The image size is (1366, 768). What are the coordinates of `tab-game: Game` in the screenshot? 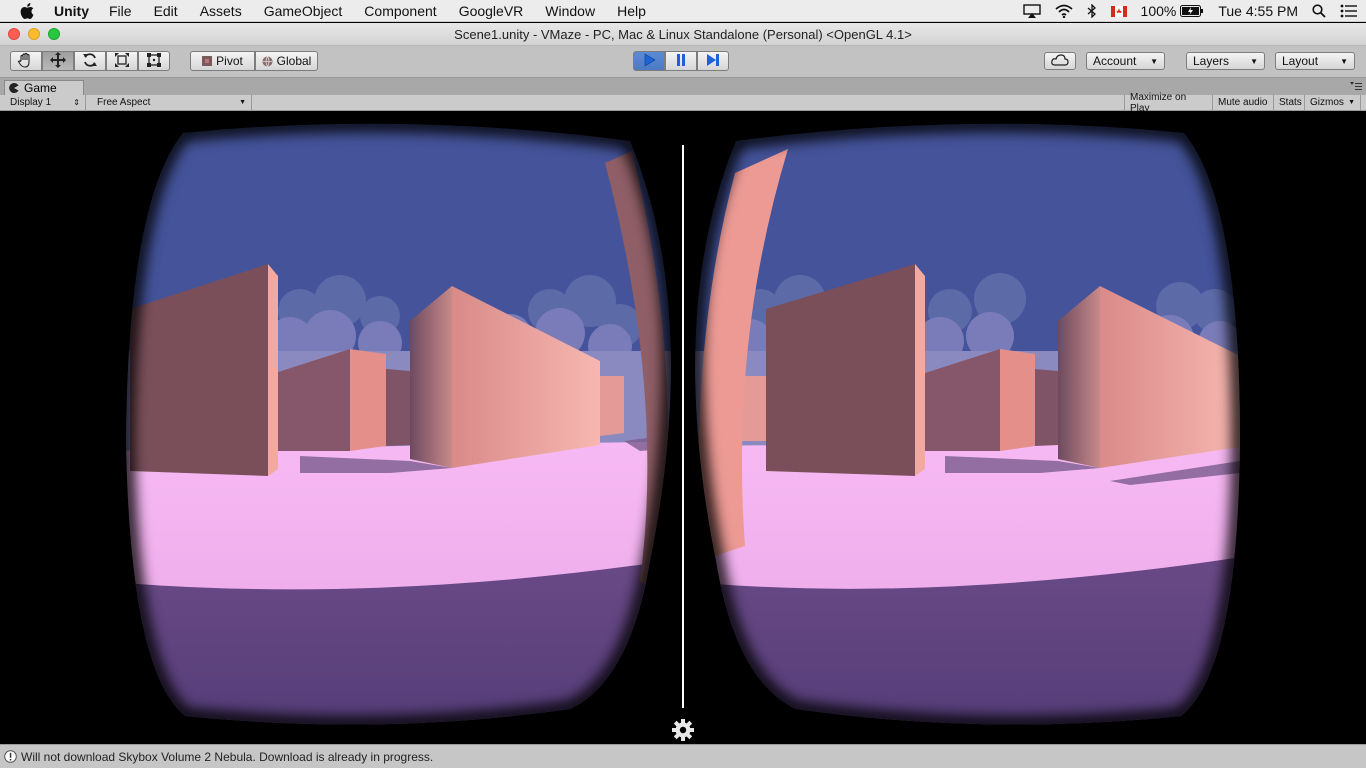 It's located at (44, 87).